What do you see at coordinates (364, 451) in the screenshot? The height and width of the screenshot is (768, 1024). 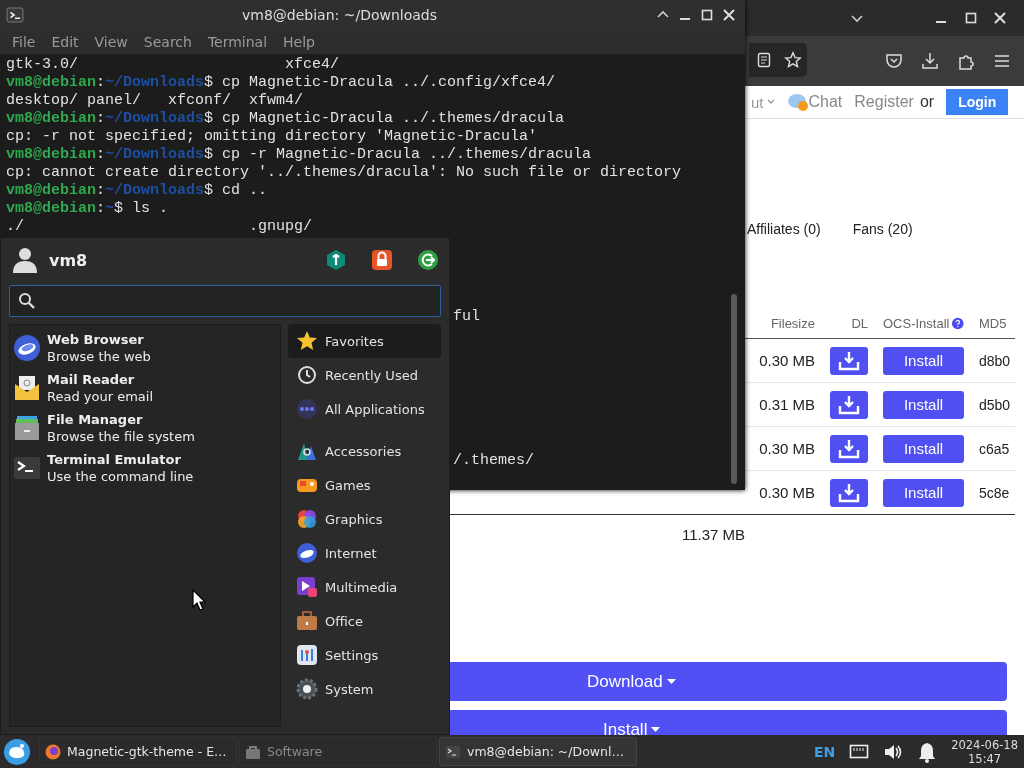 I see `category-item: Accessories` at bounding box center [364, 451].